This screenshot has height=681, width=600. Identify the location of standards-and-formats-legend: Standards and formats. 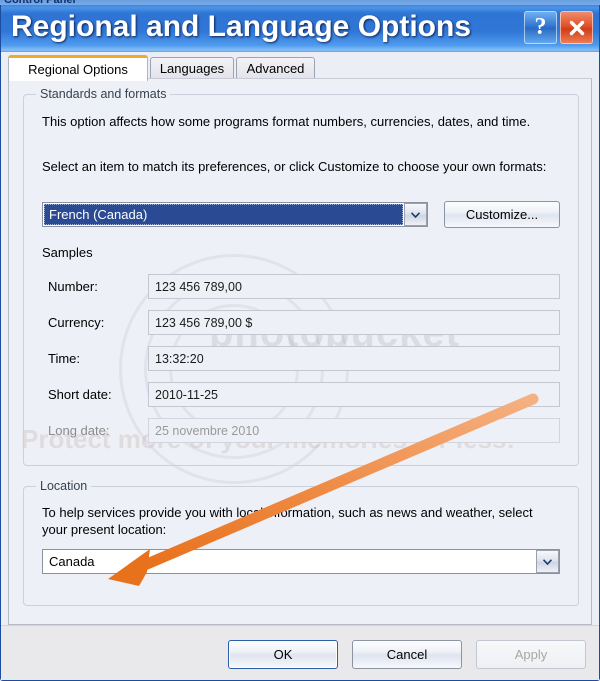
(103, 94).